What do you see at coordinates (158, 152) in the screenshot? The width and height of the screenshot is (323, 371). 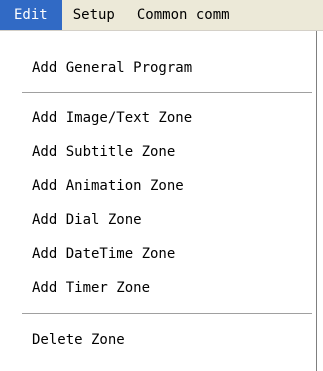 I see `menu-item-add-subtitle-zone: Add Subtitle Zone` at bounding box center [158, 152].